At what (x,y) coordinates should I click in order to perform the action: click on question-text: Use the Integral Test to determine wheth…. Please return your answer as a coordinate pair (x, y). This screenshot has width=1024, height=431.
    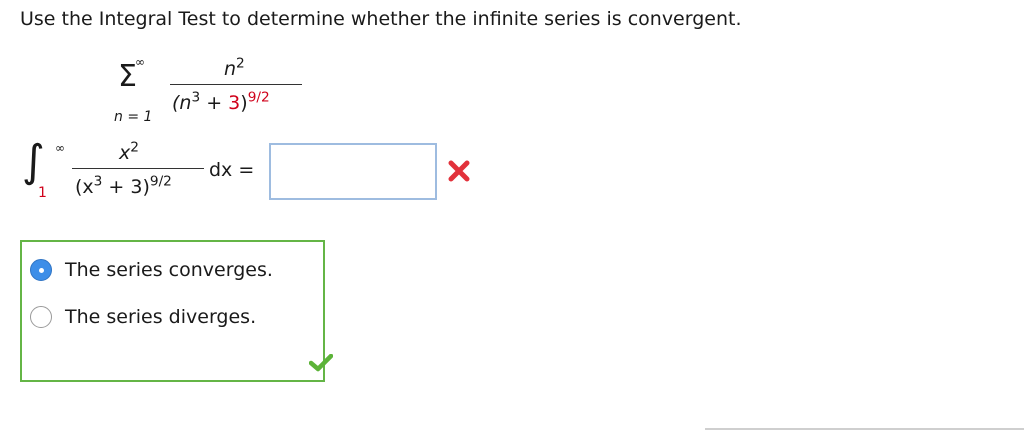
    Looking at the image, I should click on (381, 19).